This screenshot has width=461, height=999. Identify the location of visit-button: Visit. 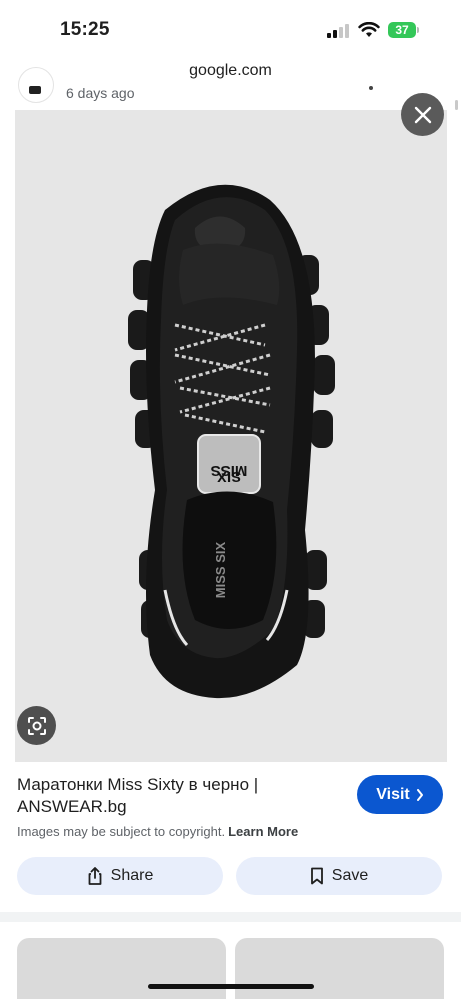
(400, 794).